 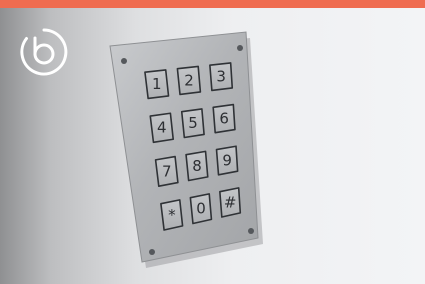 What do you see at coordinates (212, 4) in the screenshot?
I see `accent-bar` at bounding box center [212, 4].